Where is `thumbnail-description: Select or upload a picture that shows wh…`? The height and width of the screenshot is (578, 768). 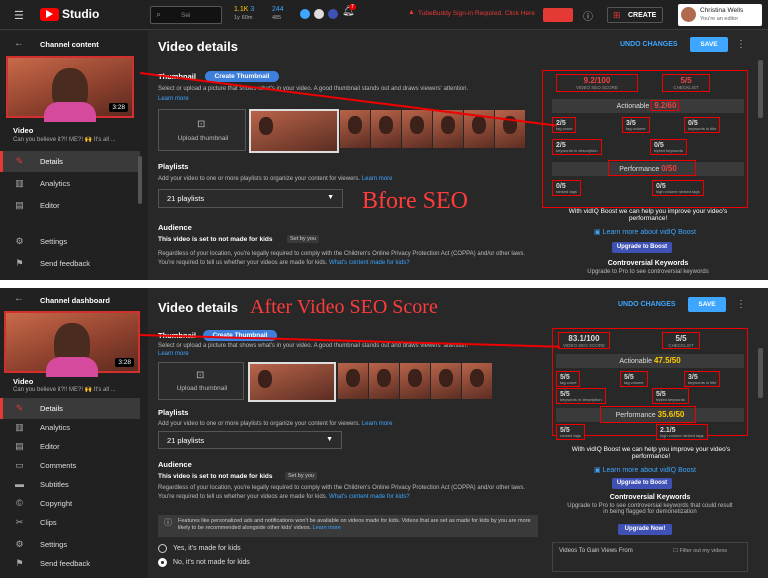 thumbnail-description: Select or upload a picture that shows wh… is located at coordinates (313, 89).